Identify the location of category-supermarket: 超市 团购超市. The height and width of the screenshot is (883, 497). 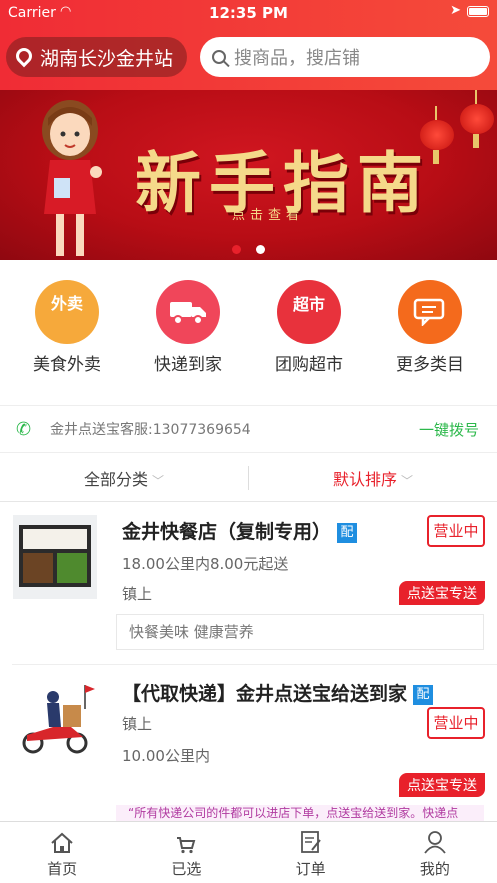
(309, 327).